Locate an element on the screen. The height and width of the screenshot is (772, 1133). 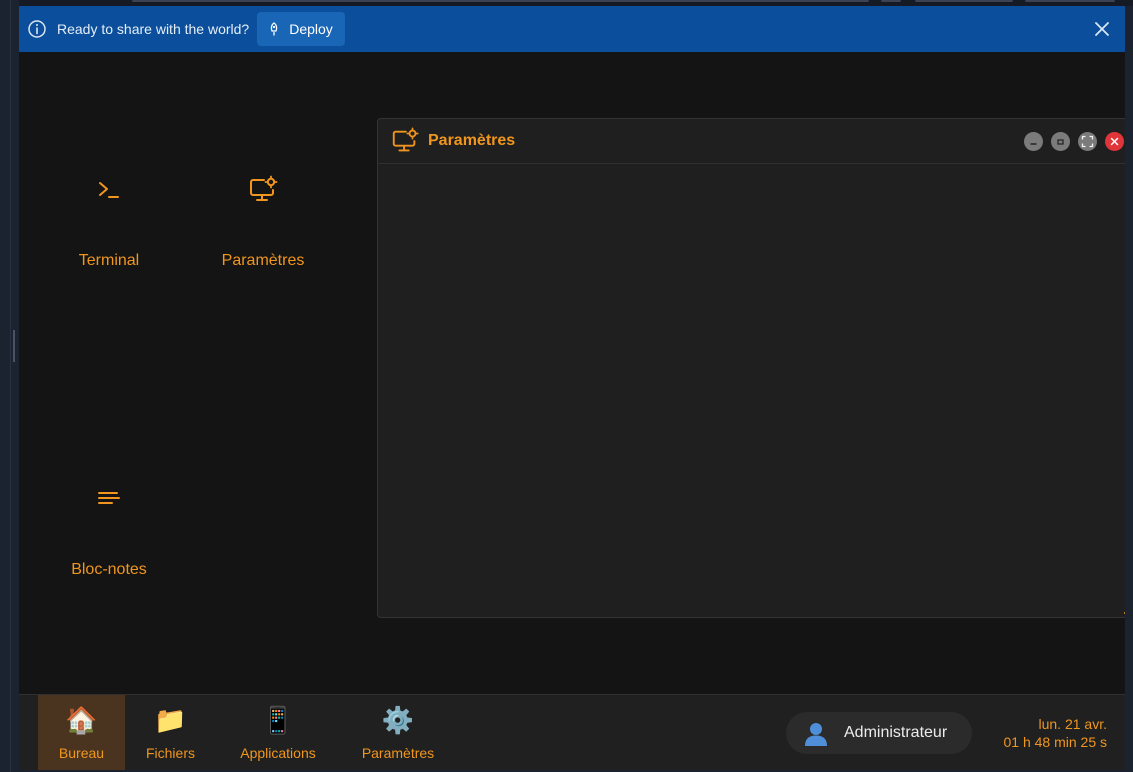
window-controls is located at coordinates (1070, 141).